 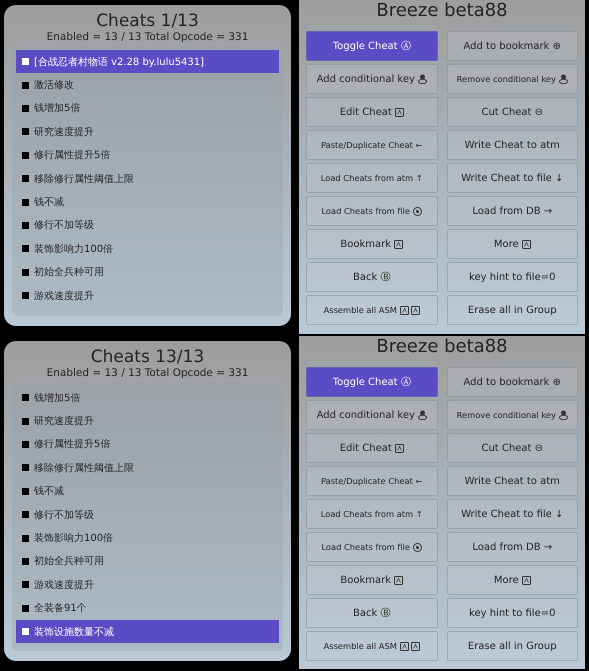 I want to click on cheat-item: 装饰设施数量不减, so click(x=147, y=632).